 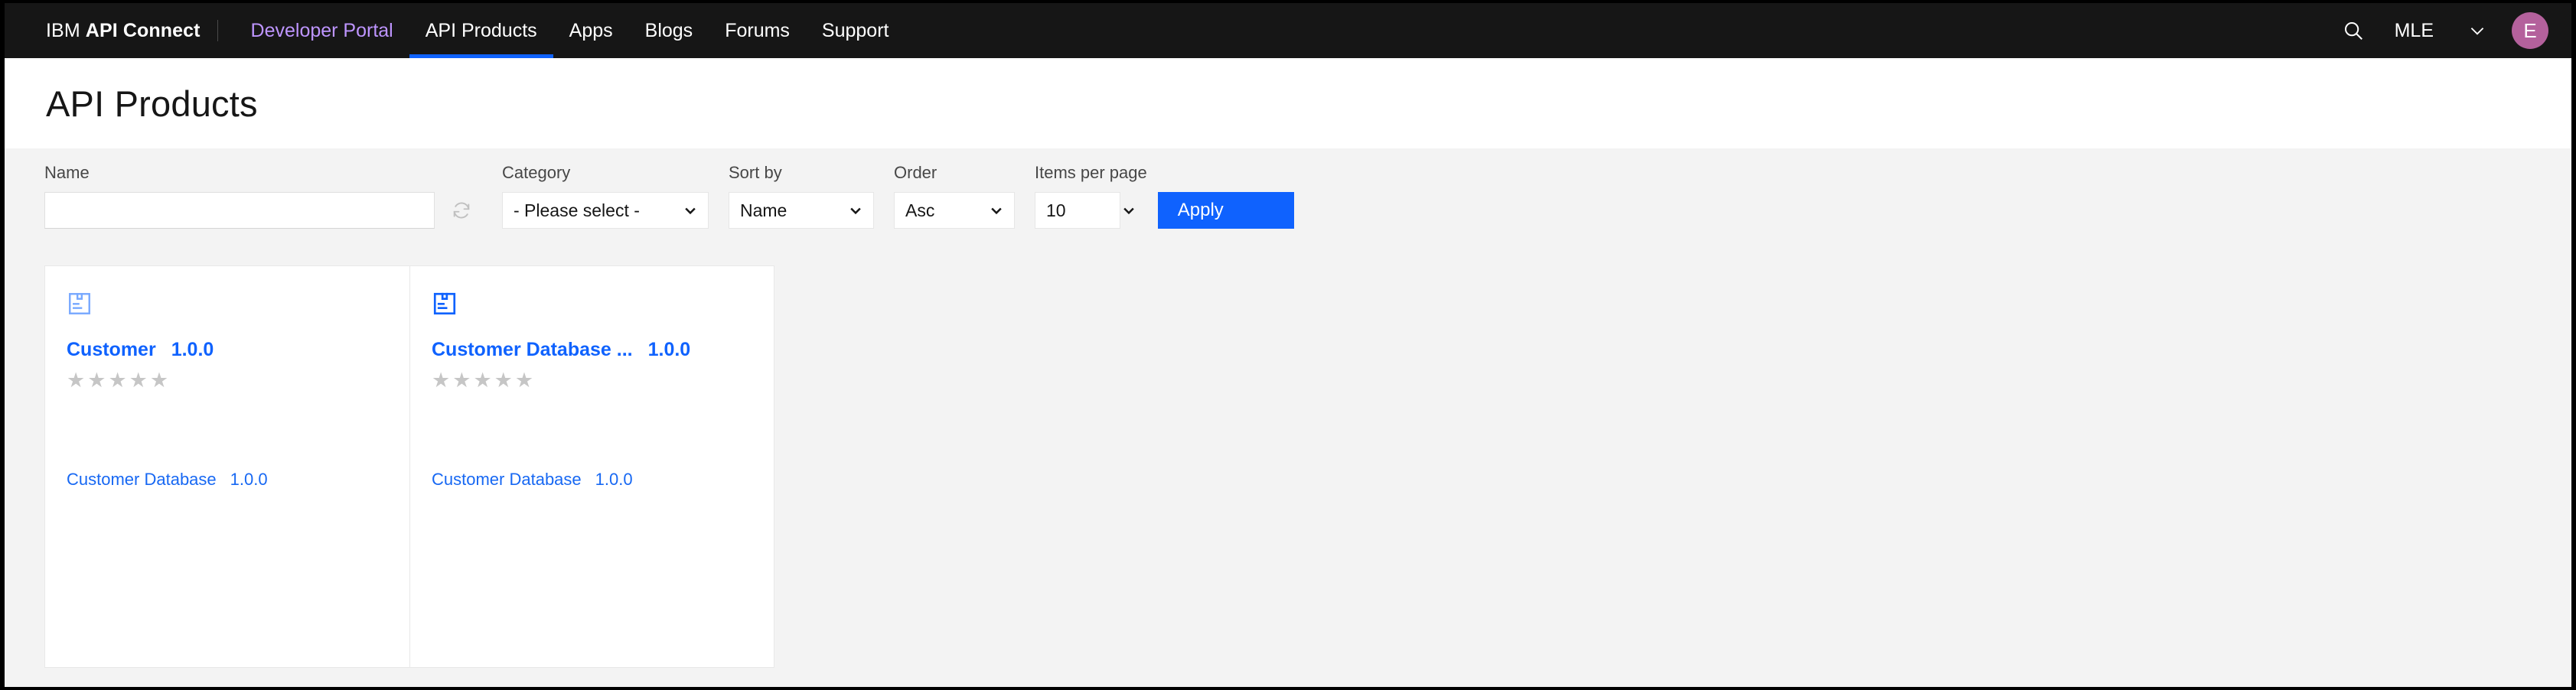 What do you see at coordinates (915, 172) in the screenshot?
I see `order-filter-label: Order` at bounding box center [915, 172].